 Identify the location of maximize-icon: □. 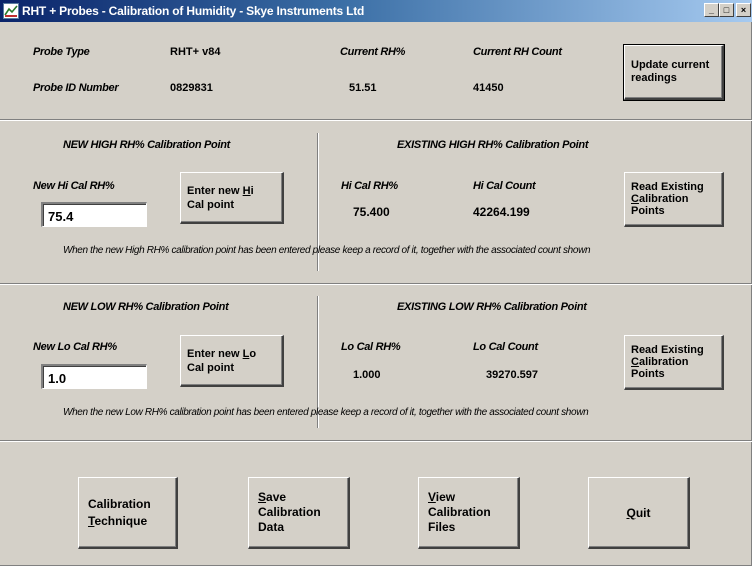
(726, 10).